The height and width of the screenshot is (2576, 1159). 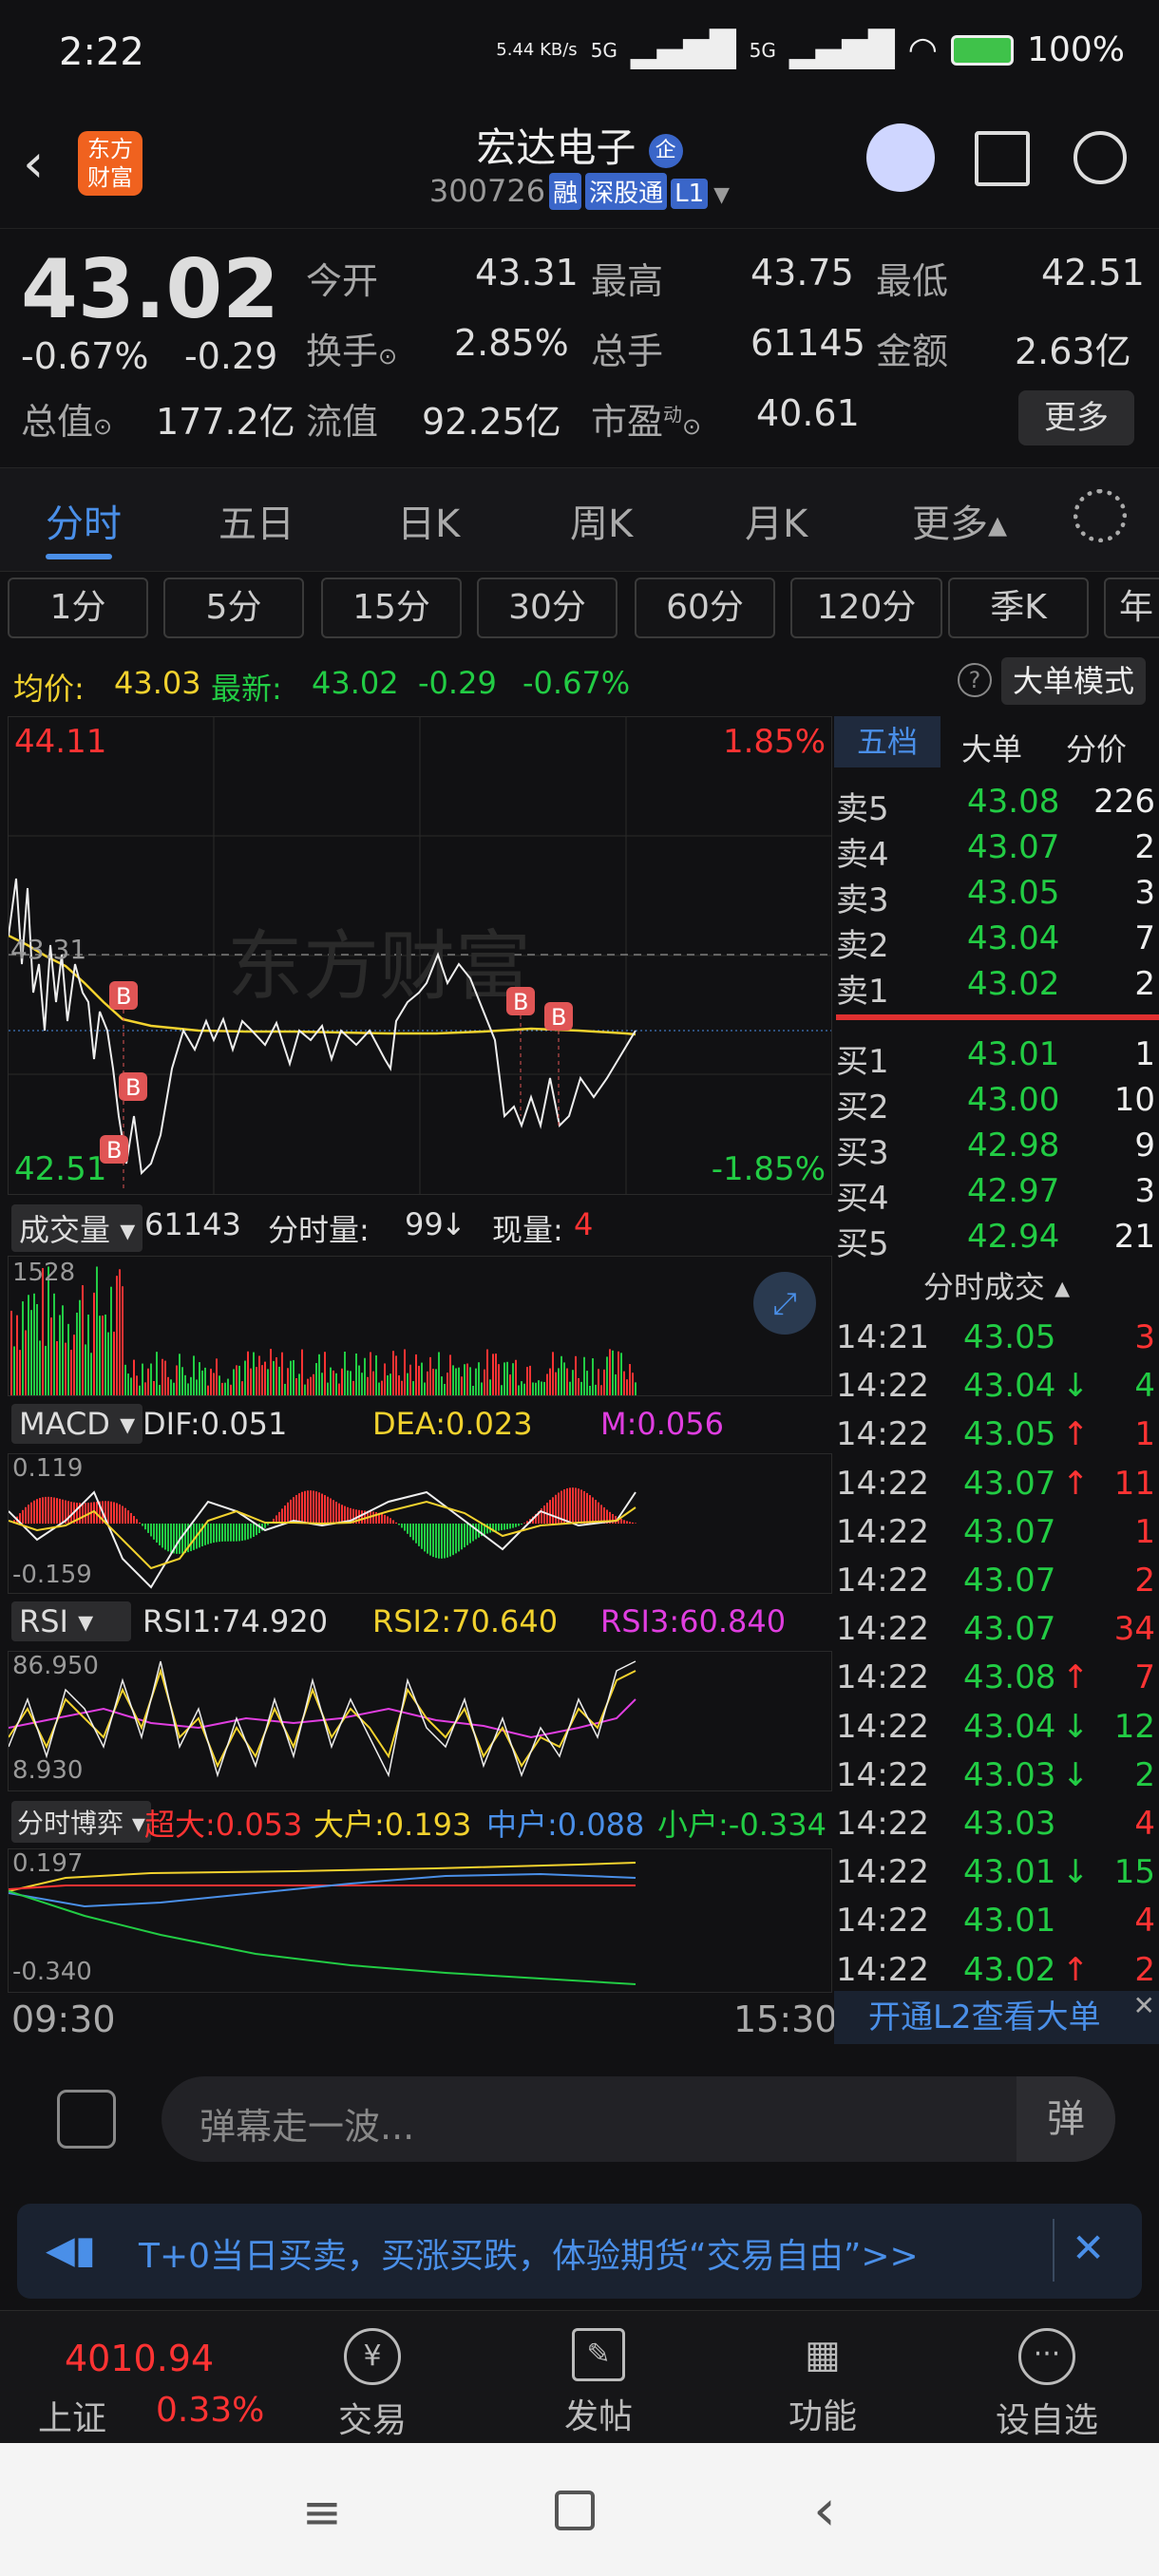 I want to click on menu-icon: ≡, so click(x=322, y=2512).